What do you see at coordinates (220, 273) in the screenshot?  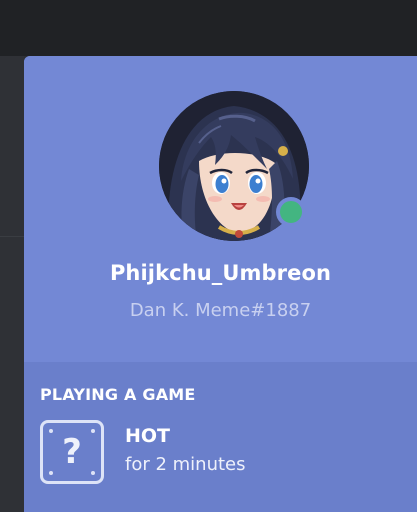 I see `username: Phijkchu_Umbreon` at bounding box center [220, 273].